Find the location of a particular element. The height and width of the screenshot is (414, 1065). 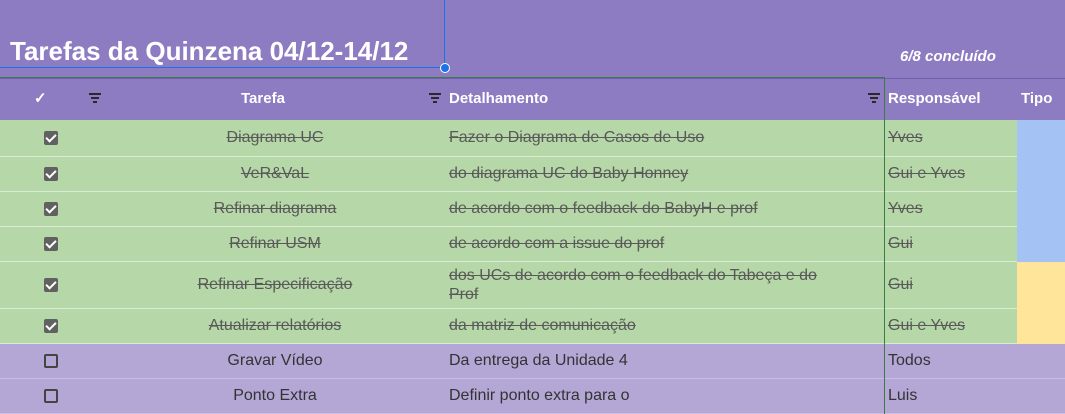

task-owner: Todos is located at coordinates (950, 361).